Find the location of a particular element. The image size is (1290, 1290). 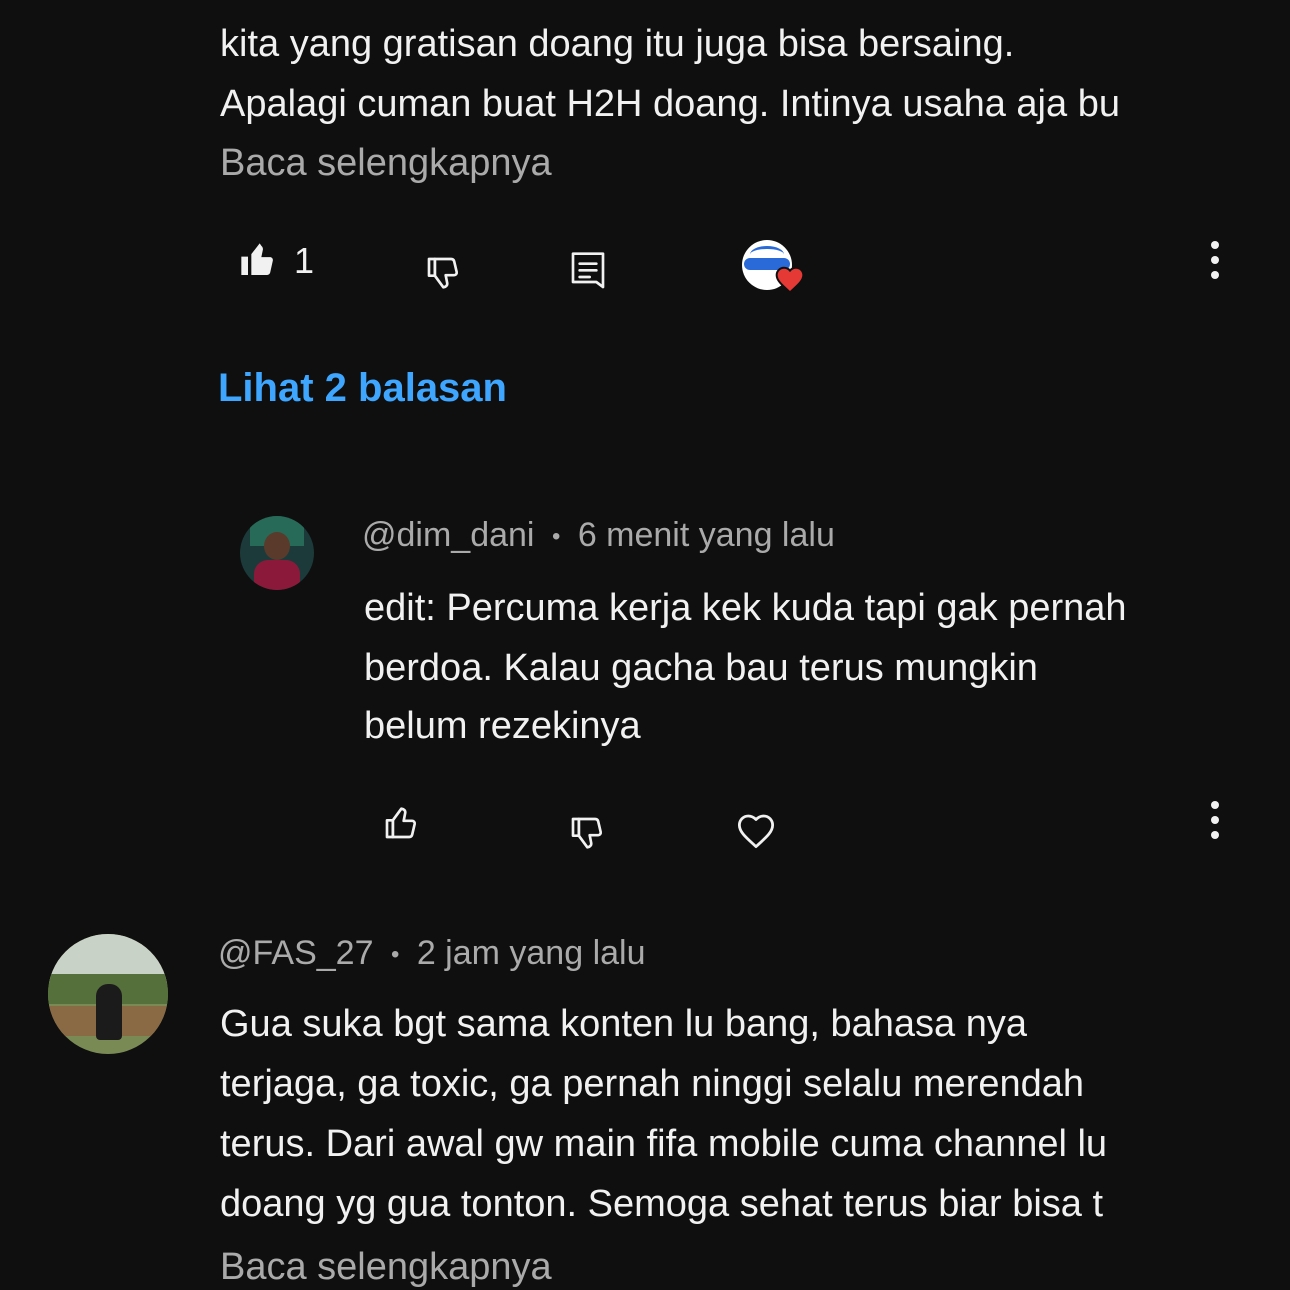

comment-reply-icon is located at coordinates (588, 270).